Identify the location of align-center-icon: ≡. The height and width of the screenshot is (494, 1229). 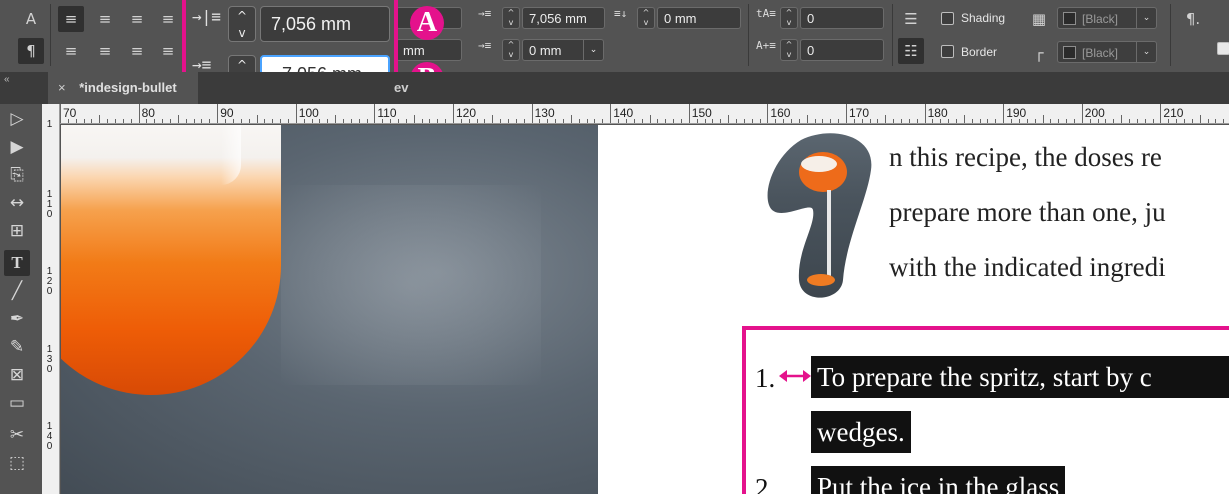
(105, 19).